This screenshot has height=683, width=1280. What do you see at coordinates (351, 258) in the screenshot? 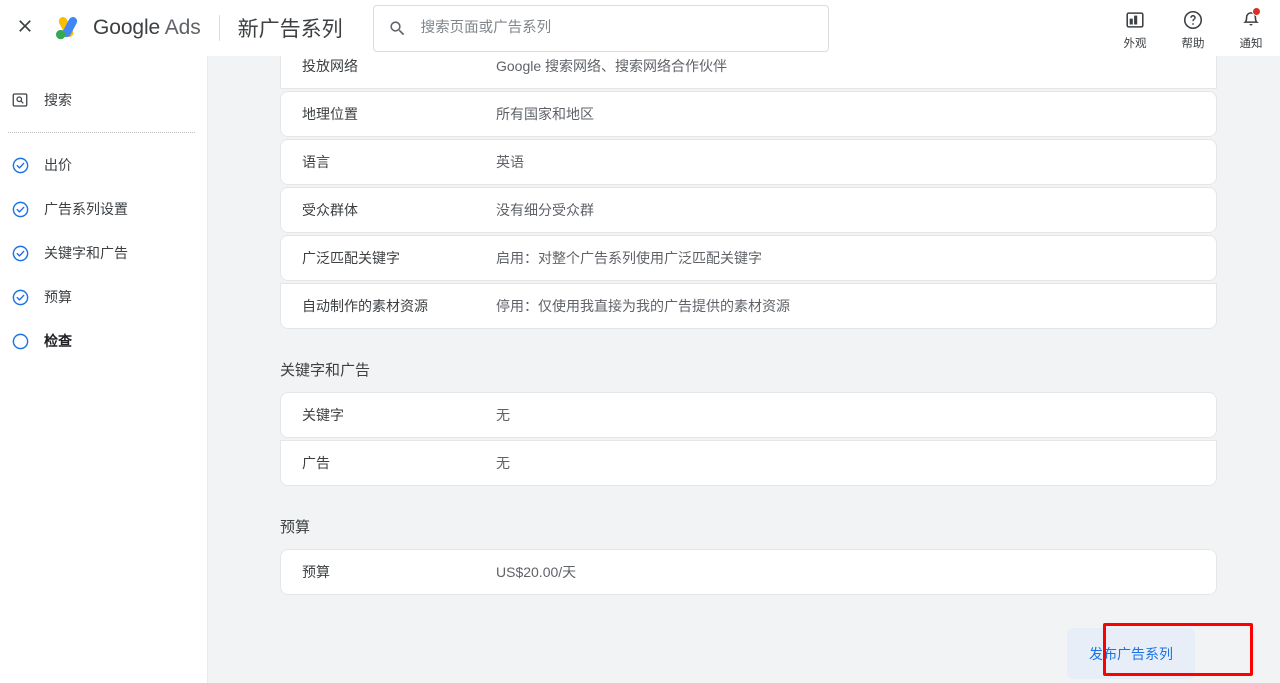
I see `row-label: 广泛匹配关键字` at bounding box center [351, 258].